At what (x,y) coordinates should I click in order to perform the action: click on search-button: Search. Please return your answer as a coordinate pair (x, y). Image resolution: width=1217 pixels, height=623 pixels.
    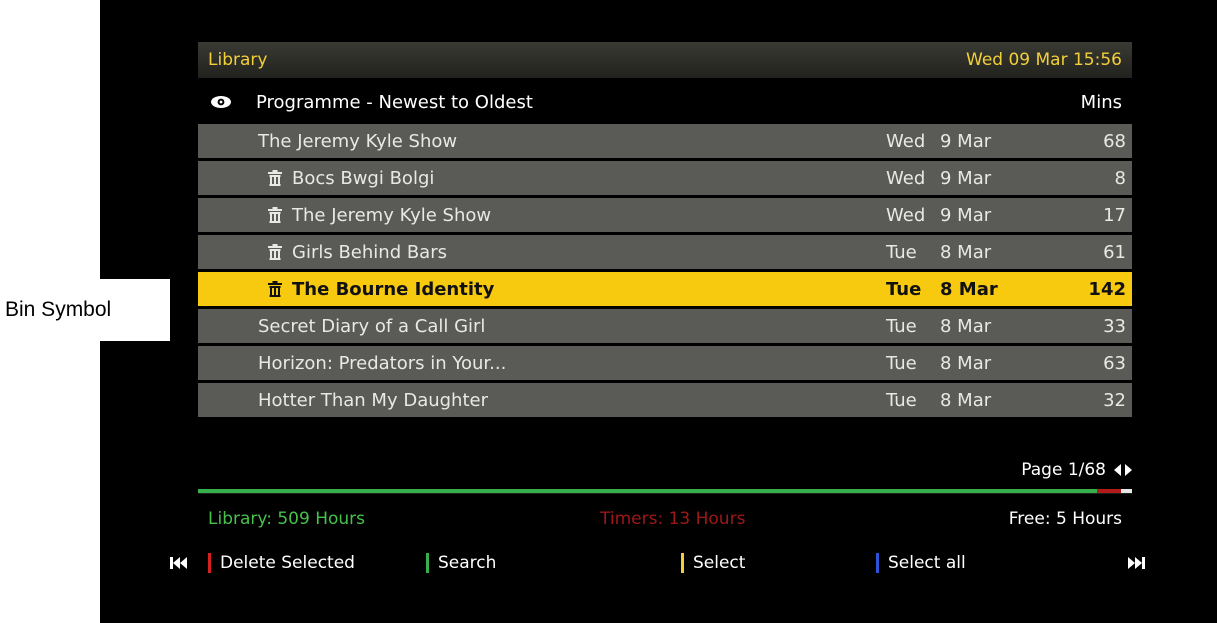
    Looking at the image, I should click on (461, 563).